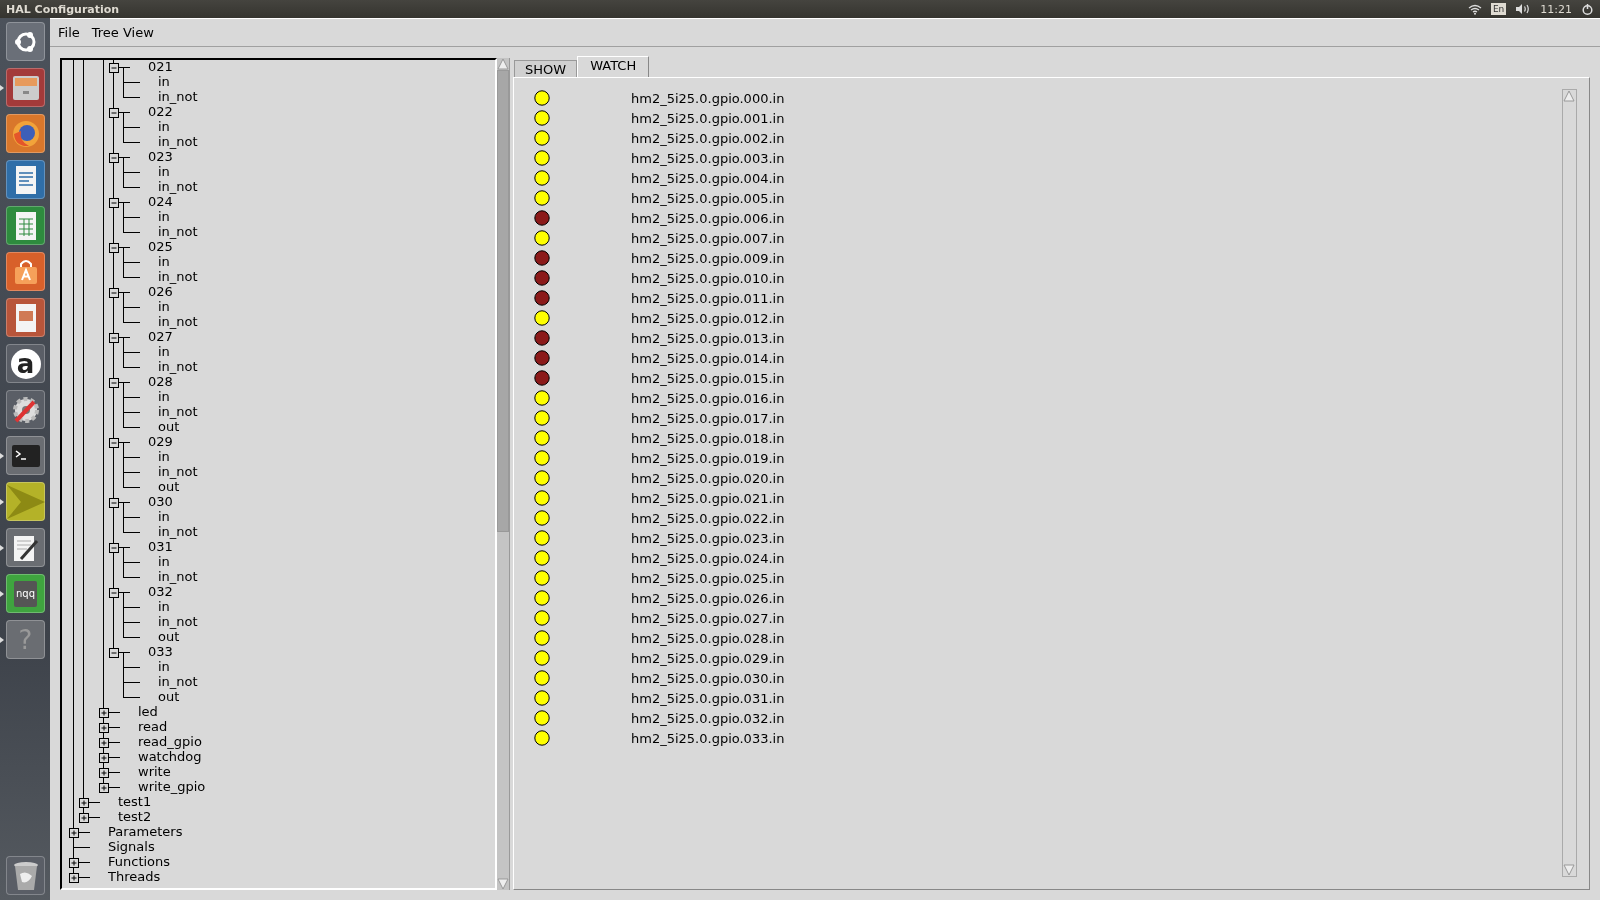 This screenshot has height=900, width=1600. Describe the element at coordinates (145, 832) in the screenshot. I see `tree-item: Parameters` at that location.